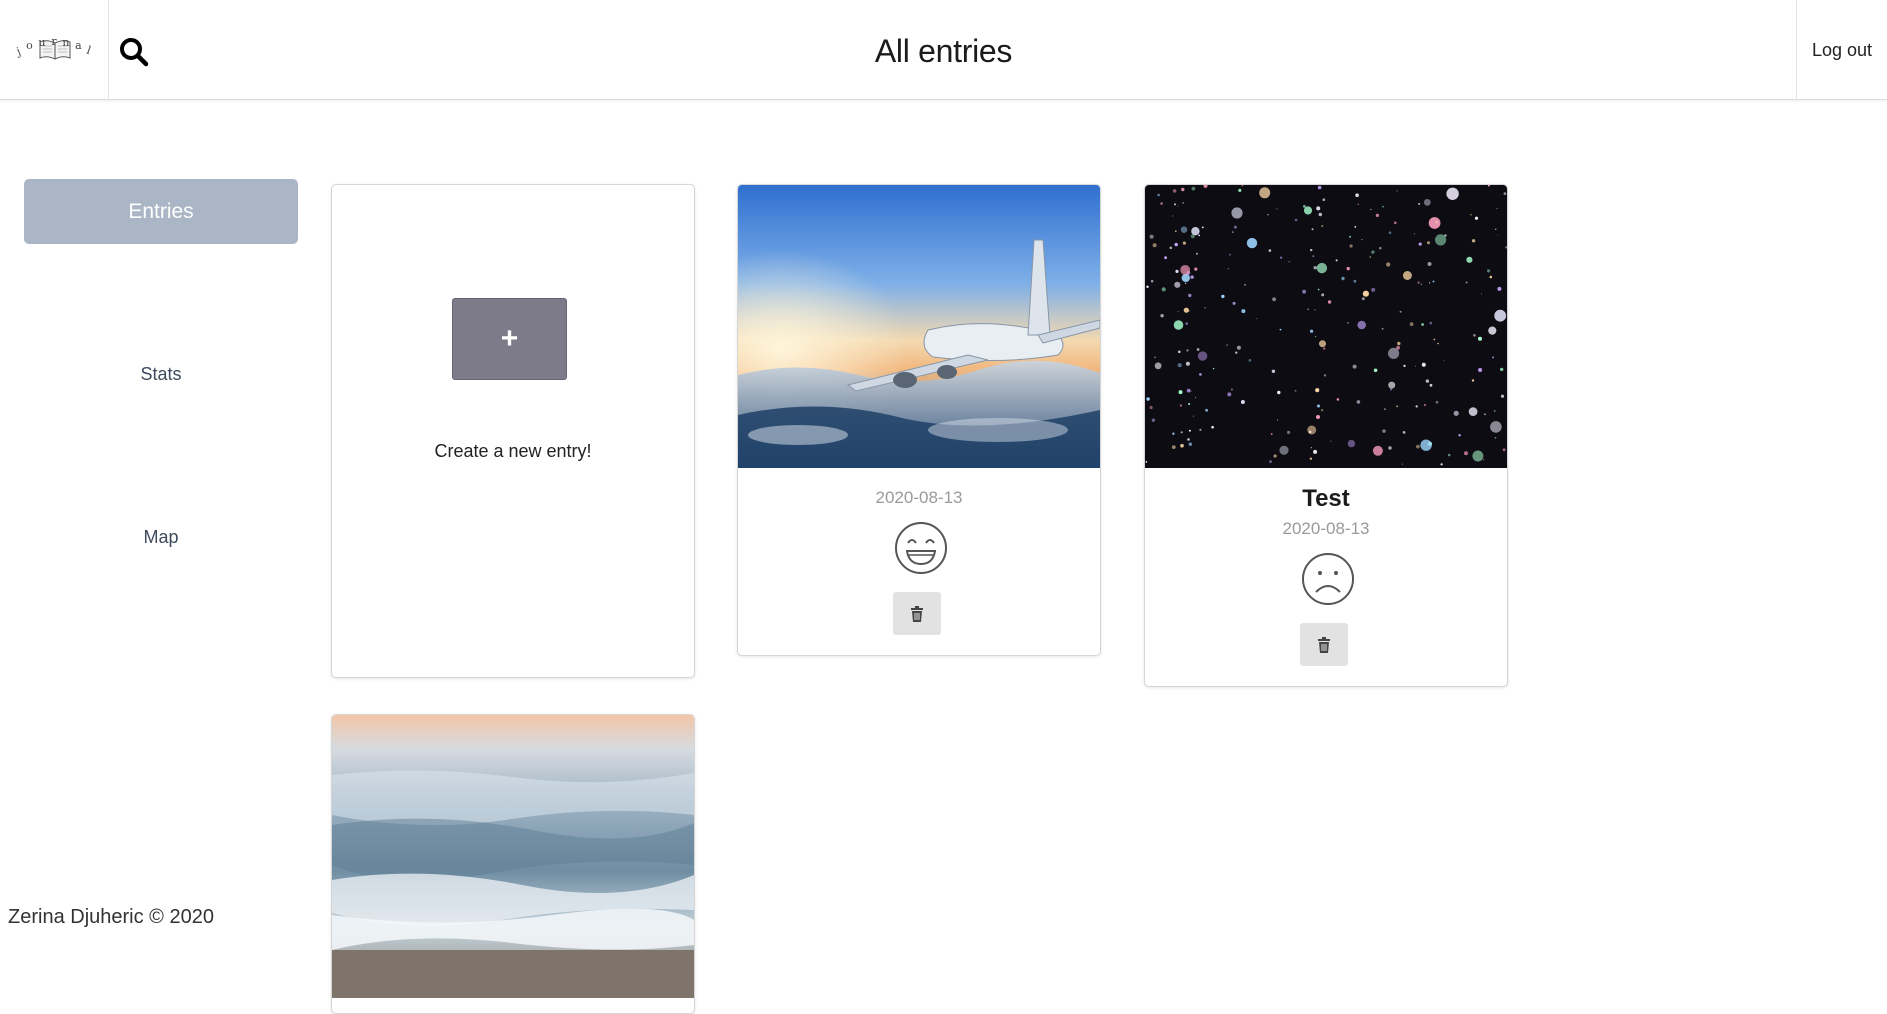 Image resolution: width=1887 pixels, height=1014 pixels. What do you see at coordinates (161, 537) in the screenshot?
I see `sidebar-item-map: Map` at bounding box center [161, 537].